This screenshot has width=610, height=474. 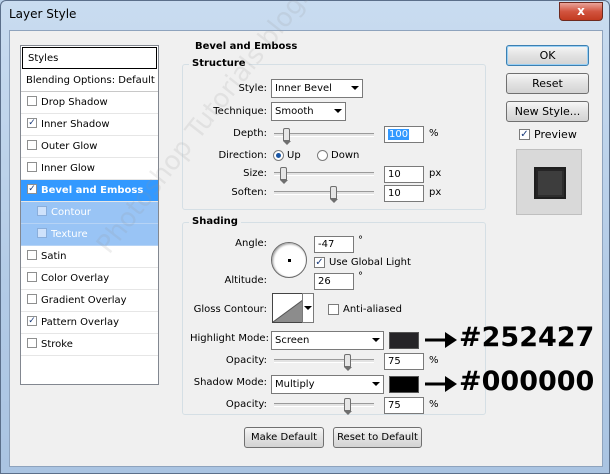 I want to click on style-item-inner-glow: Inner Glow, so click(x=89, y=169).